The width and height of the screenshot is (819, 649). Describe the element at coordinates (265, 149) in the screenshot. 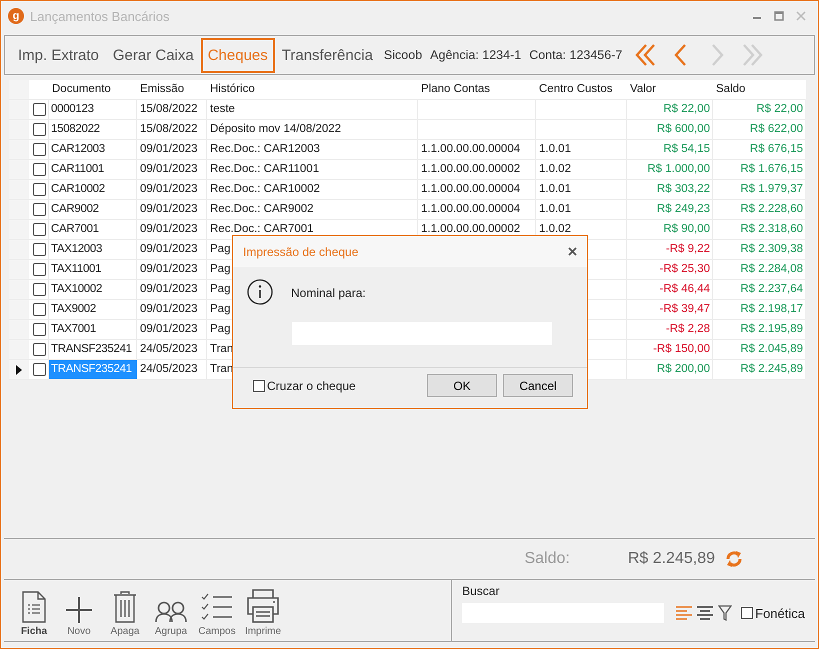

I see `table-cell: Rec.Doc.: CAR12003` at that location.